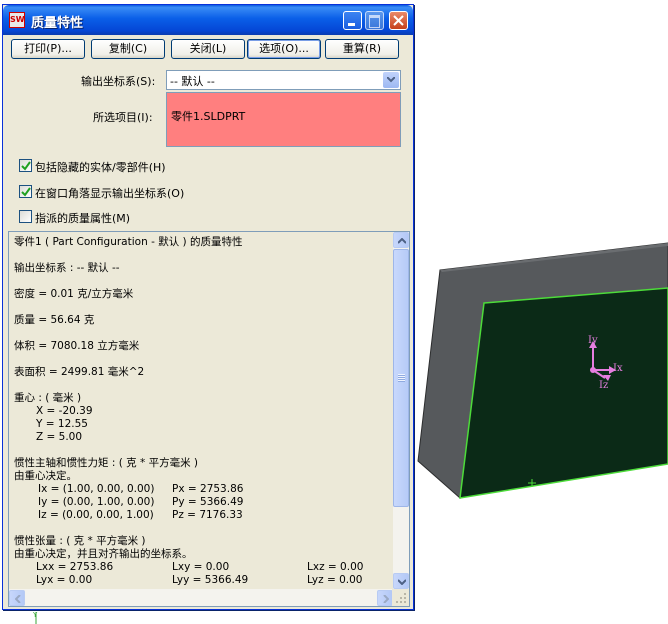  What do you see at coordinates (335, 567) in the screenshot?
I see `result-lxz: Lxz = 0.00` at bounding box center [335, 567].